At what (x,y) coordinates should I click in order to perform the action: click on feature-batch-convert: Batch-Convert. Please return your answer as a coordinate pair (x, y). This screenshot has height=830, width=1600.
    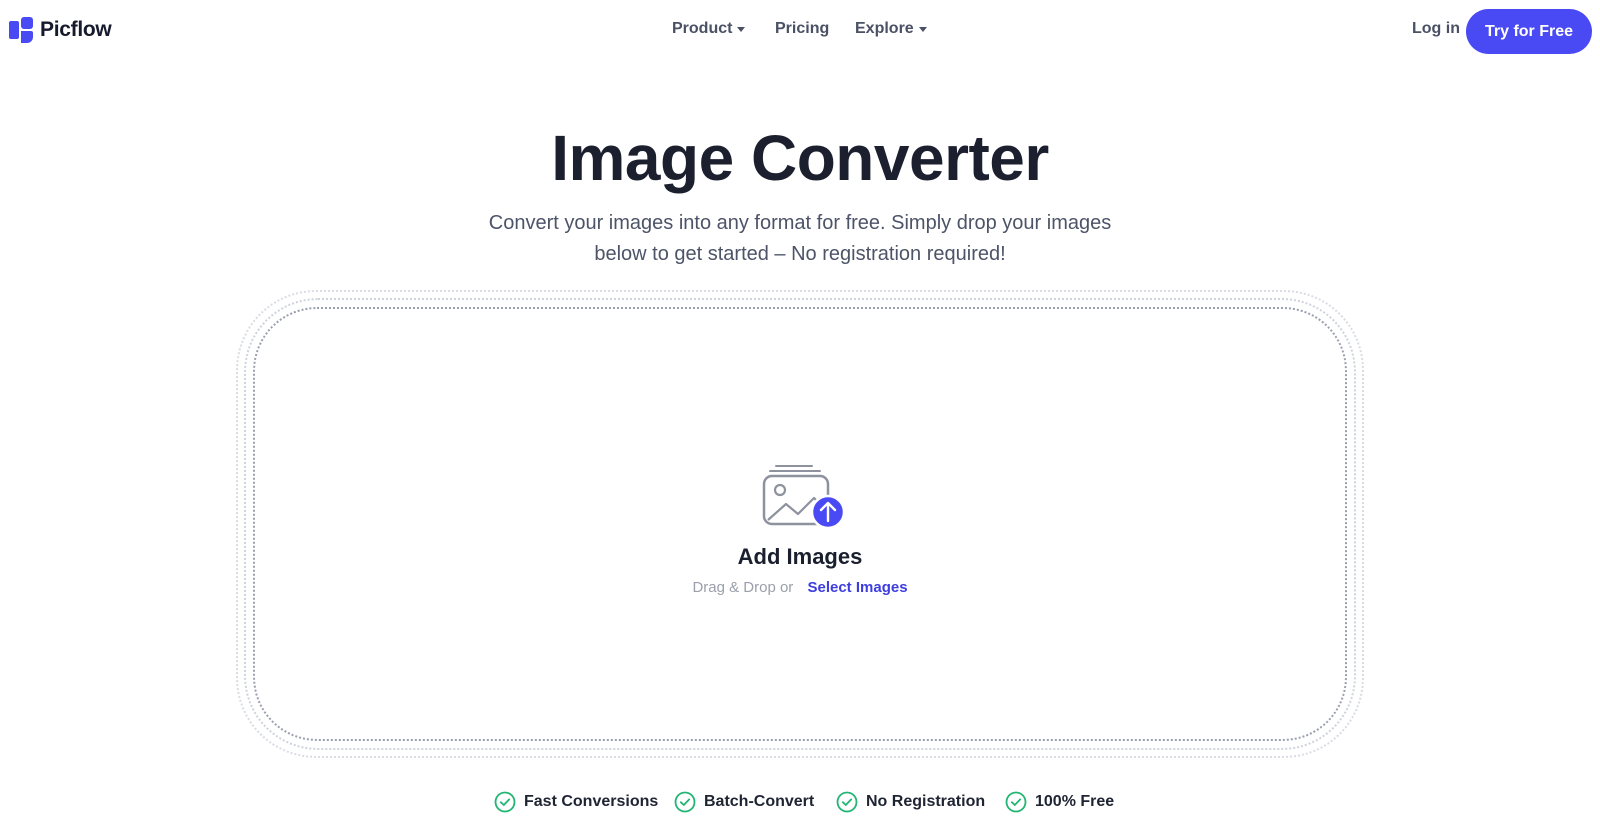
    Looking at the image, I should click on (744, 802).